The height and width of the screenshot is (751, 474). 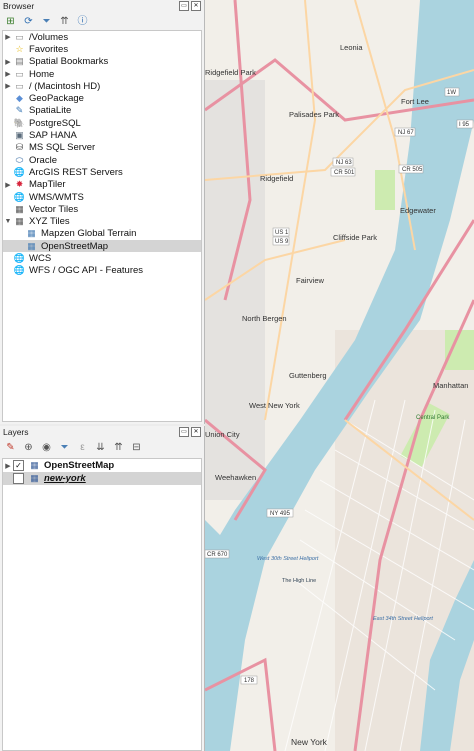 I want to click on browser-item-wfs: 🌐 WFS / OGC API - Features, so click(x=102, y=271).